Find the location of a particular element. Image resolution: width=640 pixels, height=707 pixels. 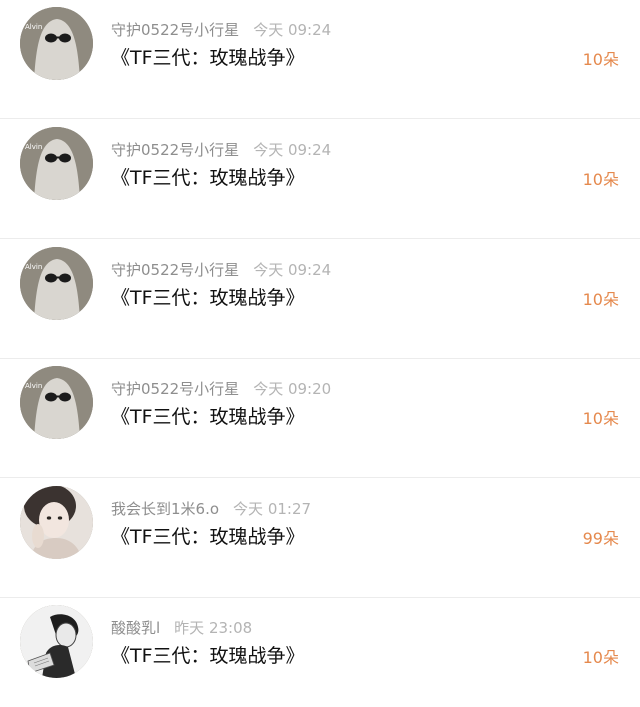

timestamp: 昨天 23:08 is located at coordinates (213, 628).